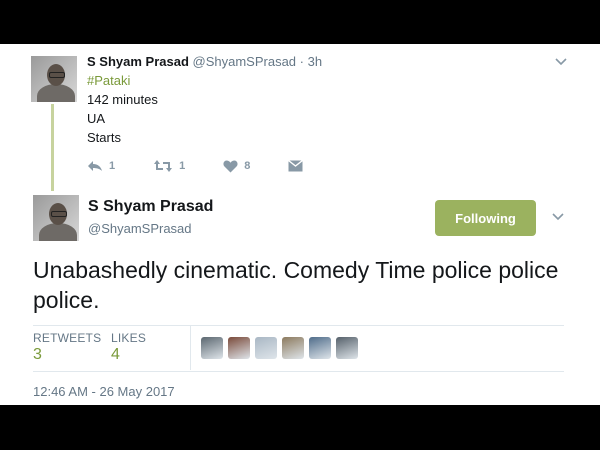  Describe the element at coordinates (115, 355) in the screenshot. I see `likes-value: 4` at that location.